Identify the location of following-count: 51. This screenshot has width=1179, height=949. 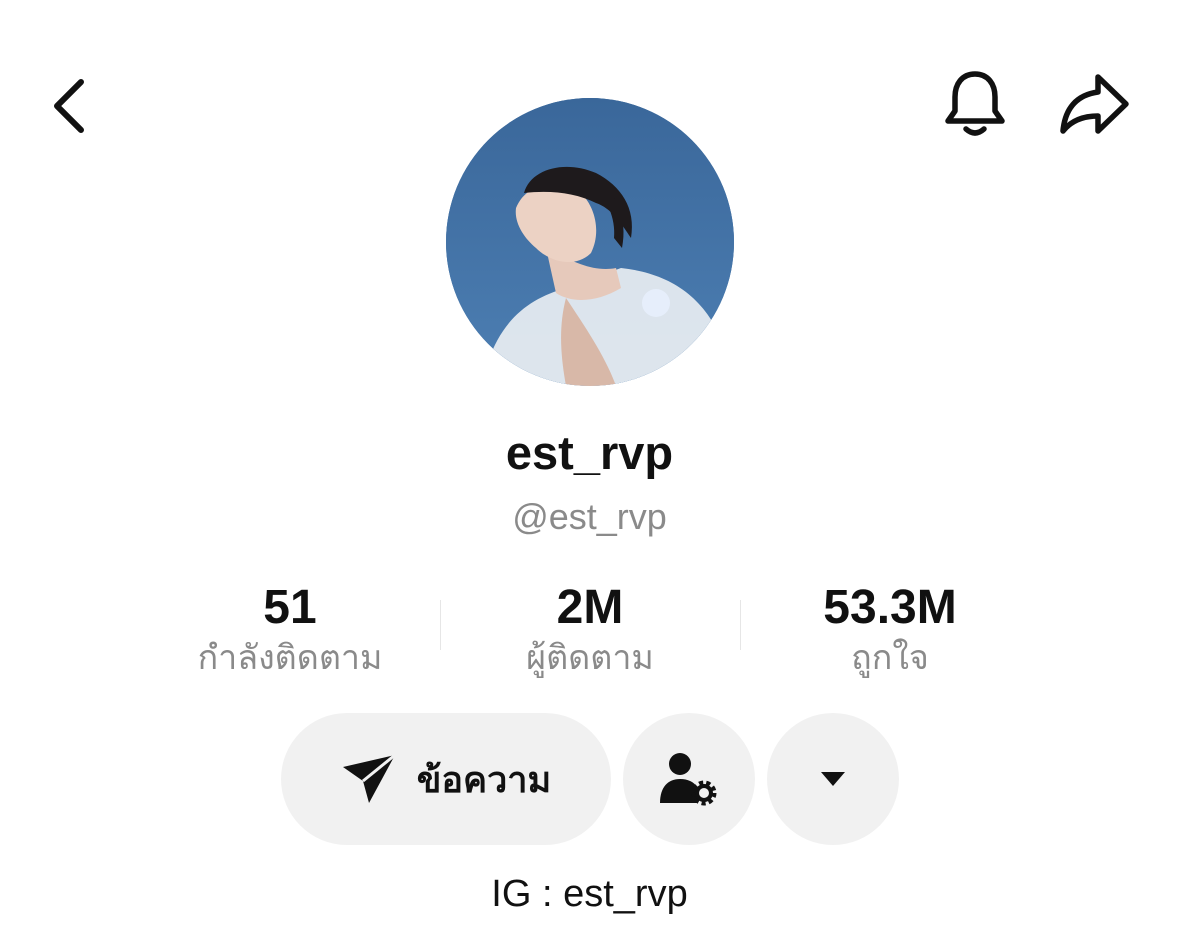
(290, 607).